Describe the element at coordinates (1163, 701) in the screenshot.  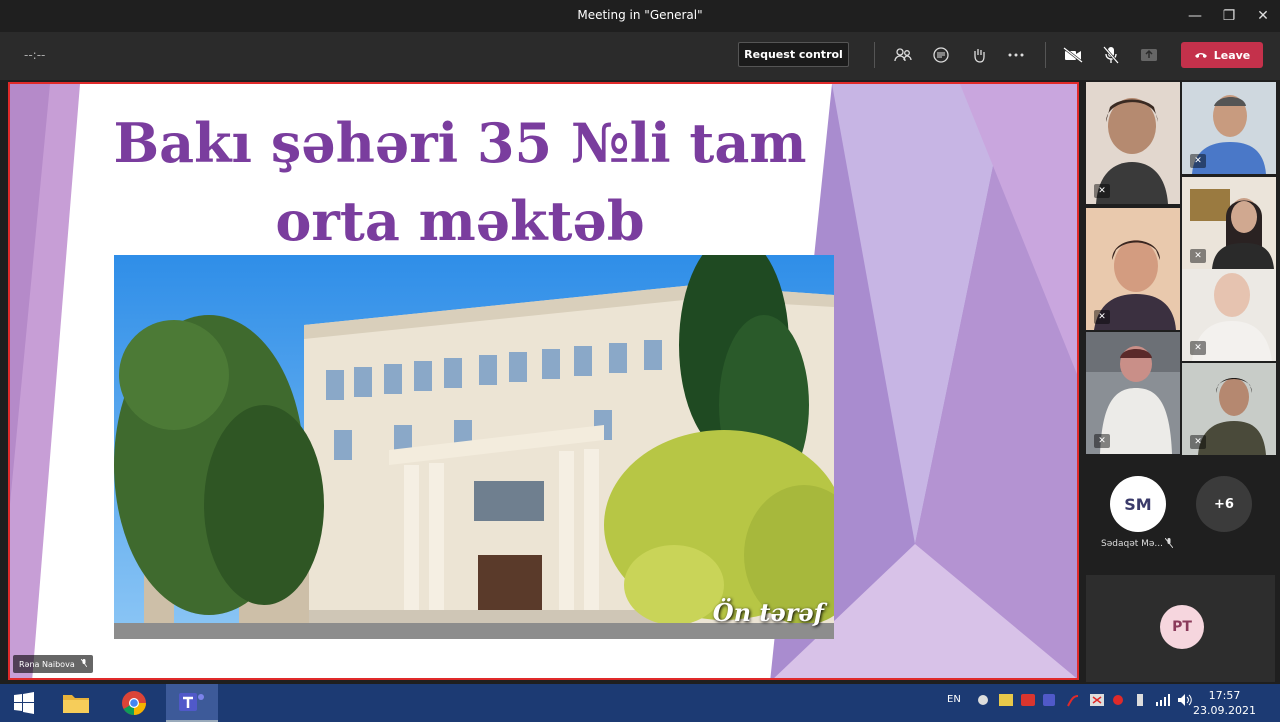
I see `network-icon` at that location.